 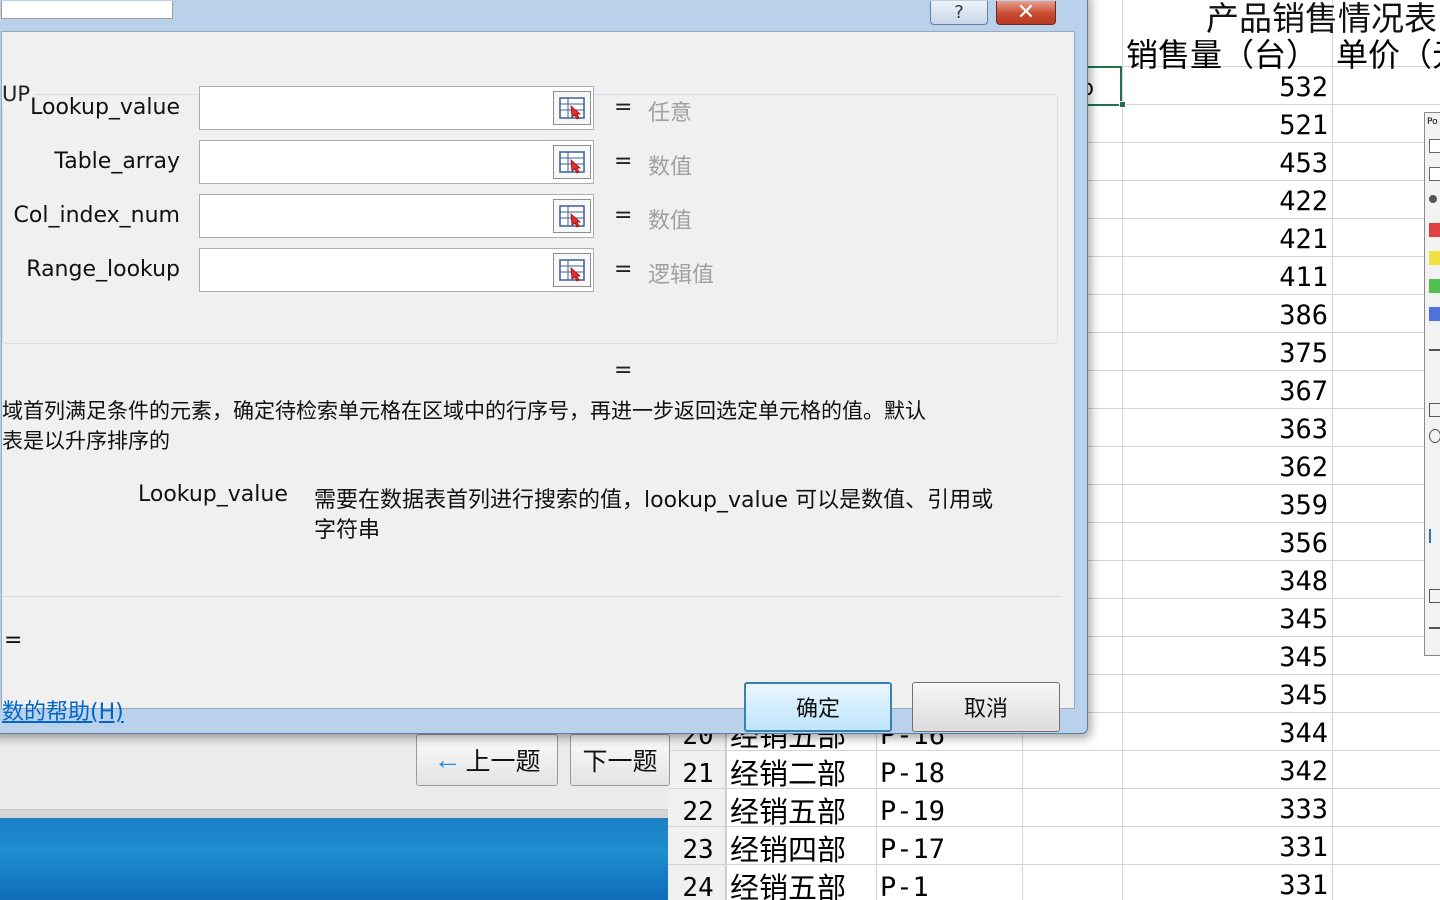 I want to click on qty-cell: 363, so click(x=1248, y=430).